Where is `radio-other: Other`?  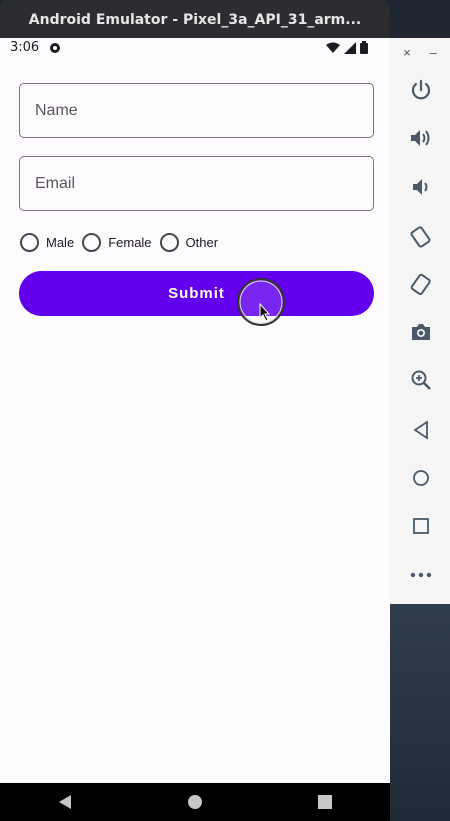
radio-other: Other is located at coordinates (189, 242).